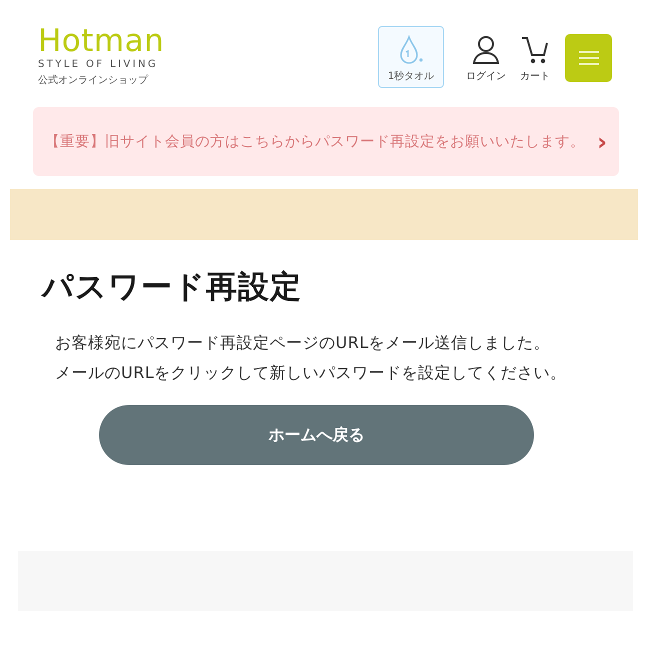 The width and height of the screenshot is (650, 650). I want to click on logo-tagline: STYLE OF LIVING, so click(98, 64).